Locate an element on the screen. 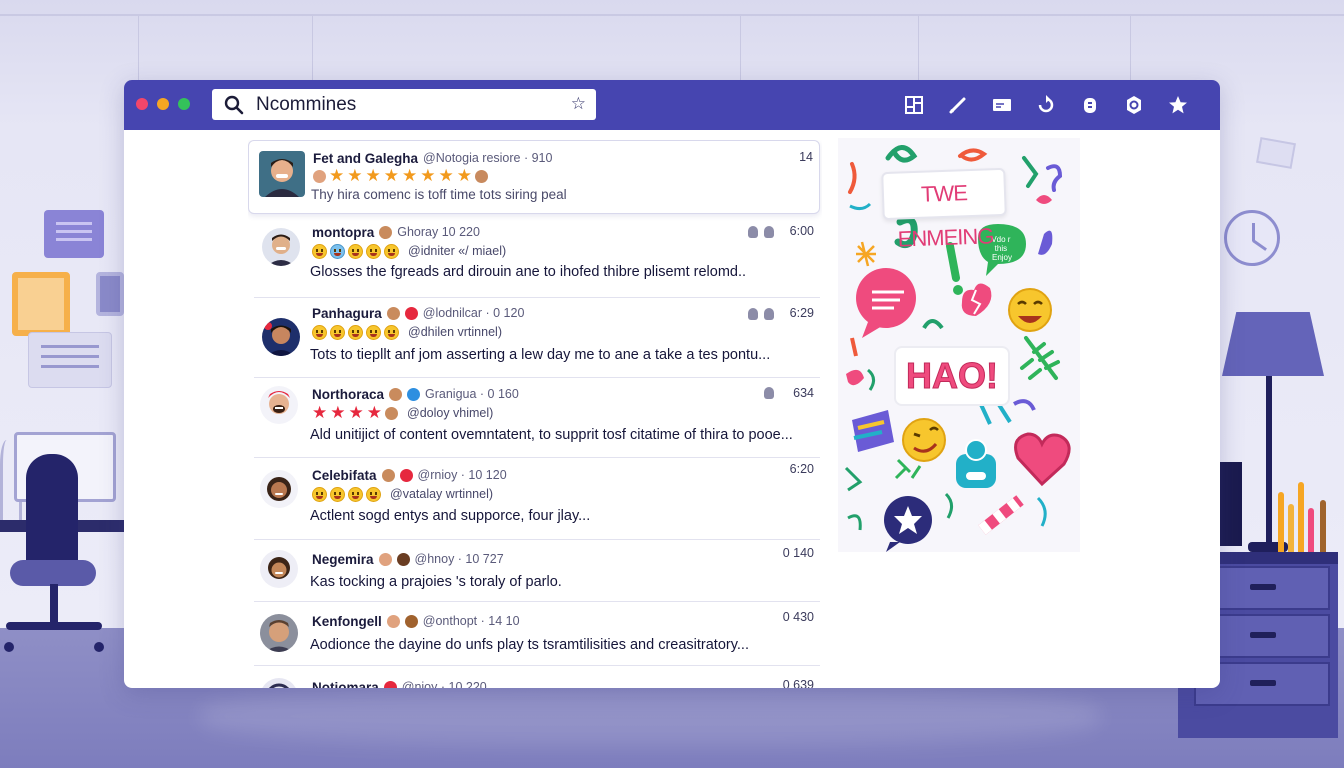  card-icon is located at coordinates (1002, 105).